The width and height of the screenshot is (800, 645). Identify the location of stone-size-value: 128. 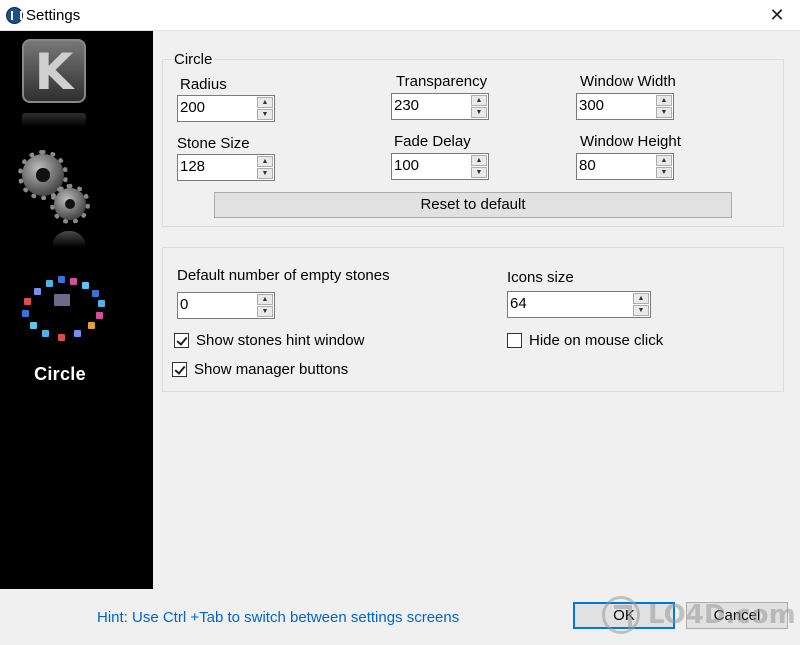
(193, 166).